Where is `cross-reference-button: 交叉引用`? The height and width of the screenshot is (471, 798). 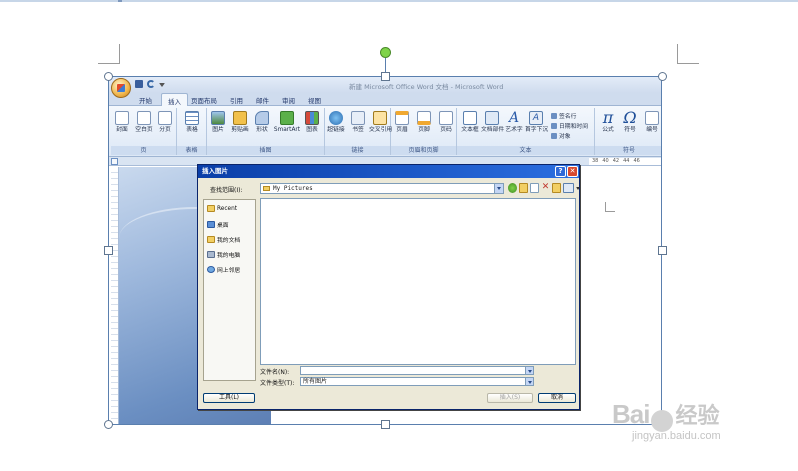 cross-reference-button: 交叉引用 is located at coordinates (381, 122).